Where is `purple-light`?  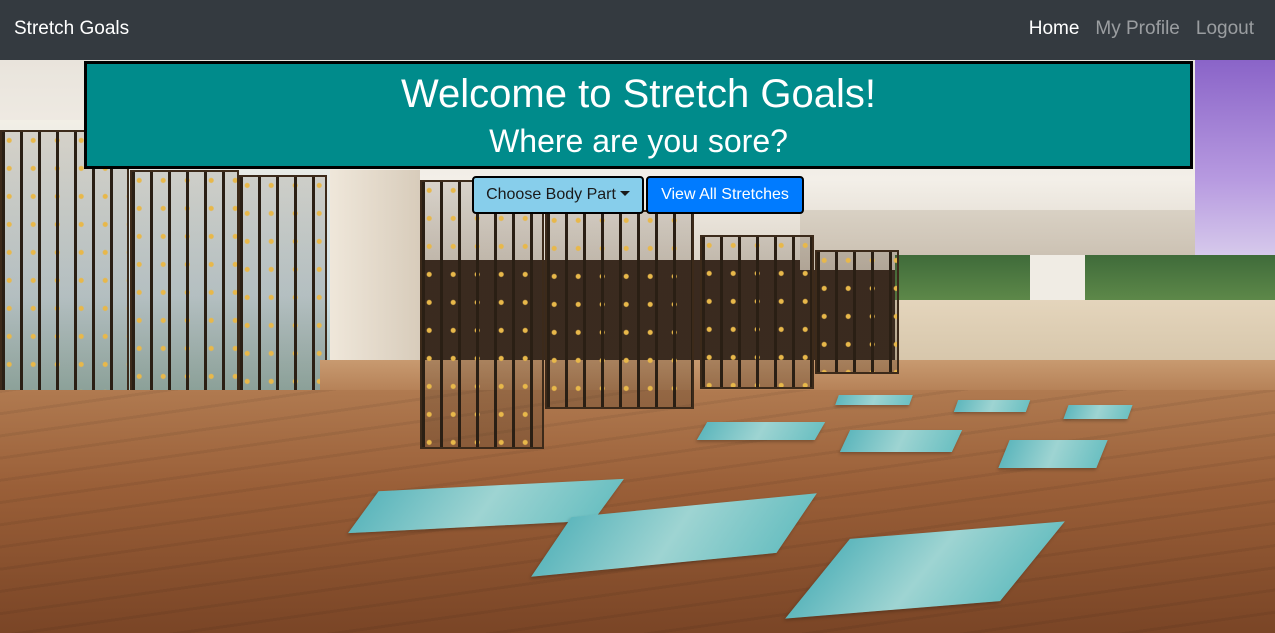
purple-light is located at coordinates (1235, 160).